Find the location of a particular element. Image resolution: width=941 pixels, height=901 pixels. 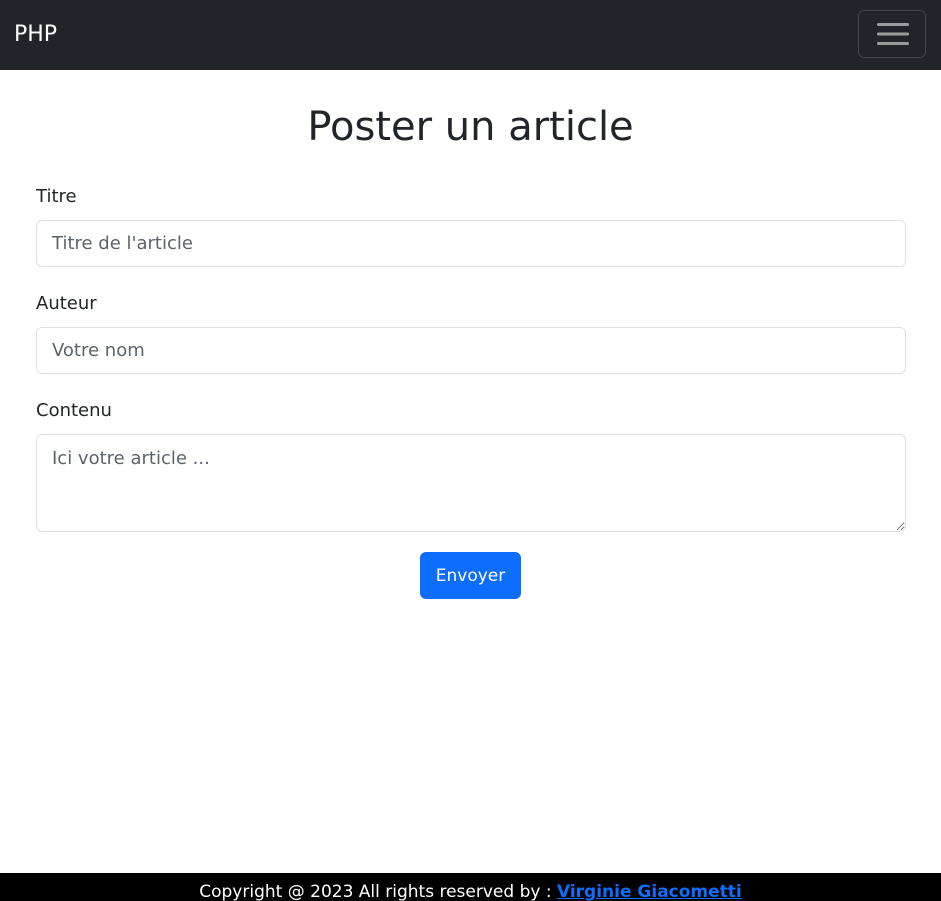

author-input is located at coordinates (471, 350).